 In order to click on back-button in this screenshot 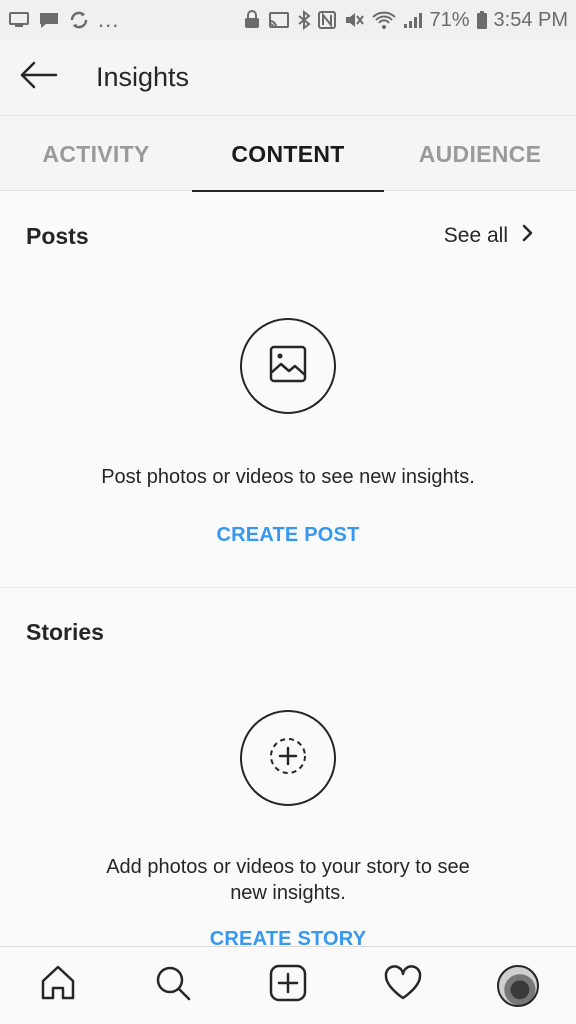, I will do `click(38, 78)`.